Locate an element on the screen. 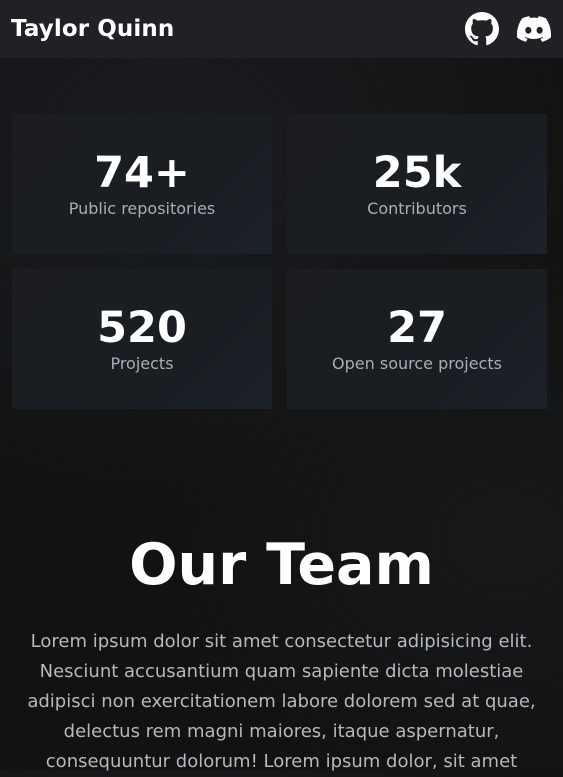  navbar: Taylor Quinn is located at coordinates (281, 29).